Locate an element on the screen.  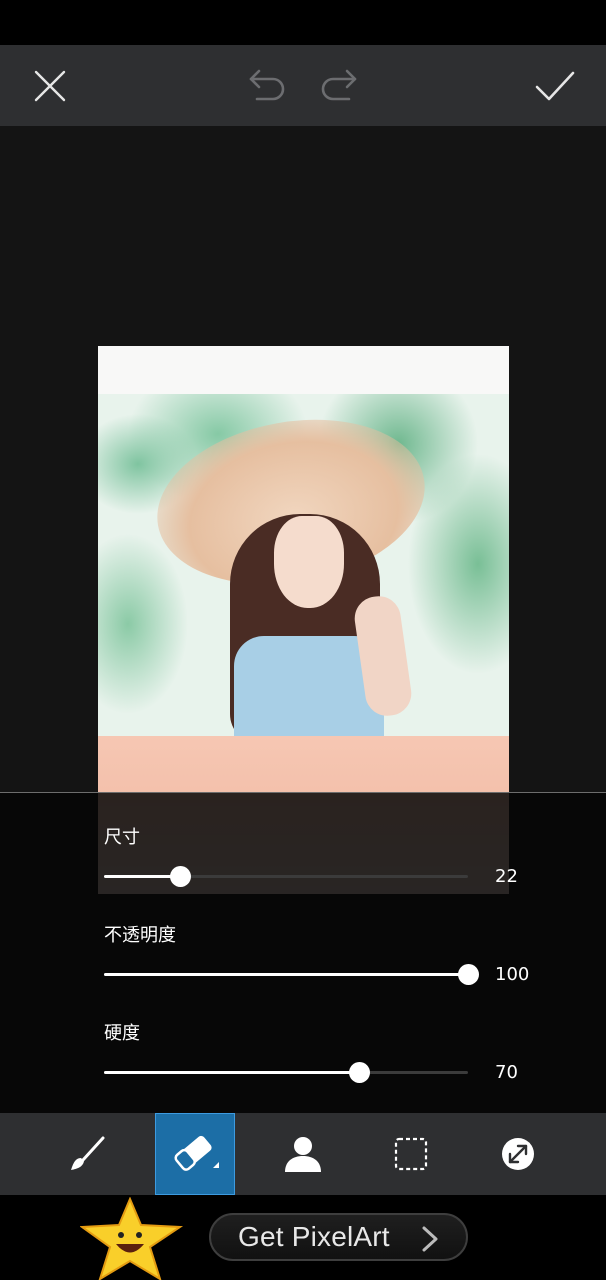
close-icon is located at coordinates (50, 86).